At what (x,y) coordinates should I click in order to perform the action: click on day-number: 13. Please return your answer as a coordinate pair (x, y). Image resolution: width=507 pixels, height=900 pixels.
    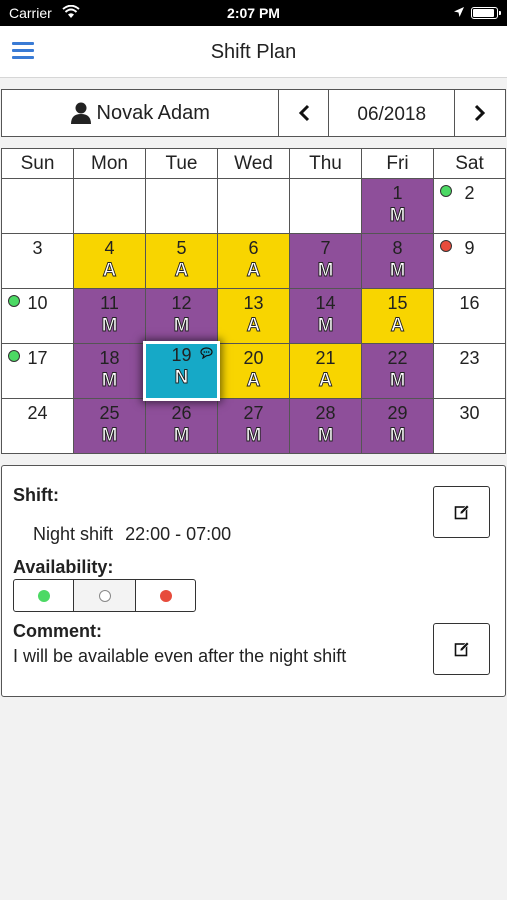
    Looking at the image, I should click on (253, 303).